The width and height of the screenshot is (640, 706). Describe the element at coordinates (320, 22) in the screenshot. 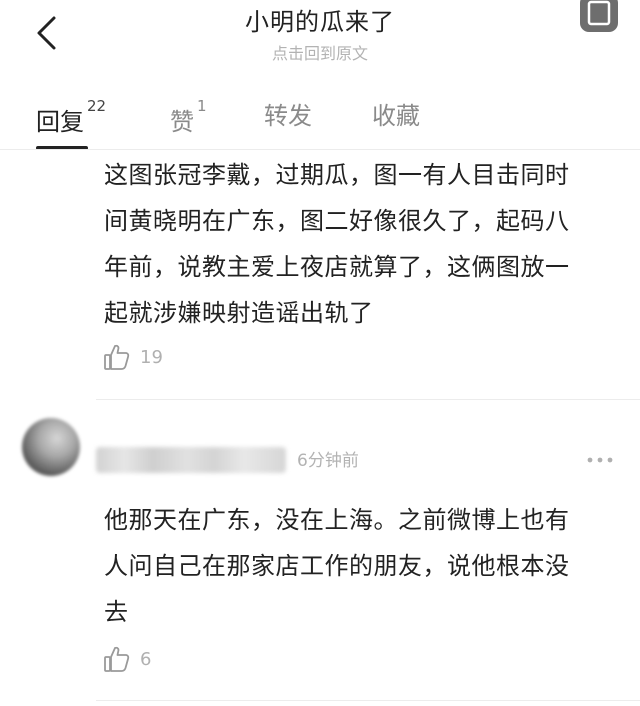

I see `page-title: 小明的瓜来了` at that location.